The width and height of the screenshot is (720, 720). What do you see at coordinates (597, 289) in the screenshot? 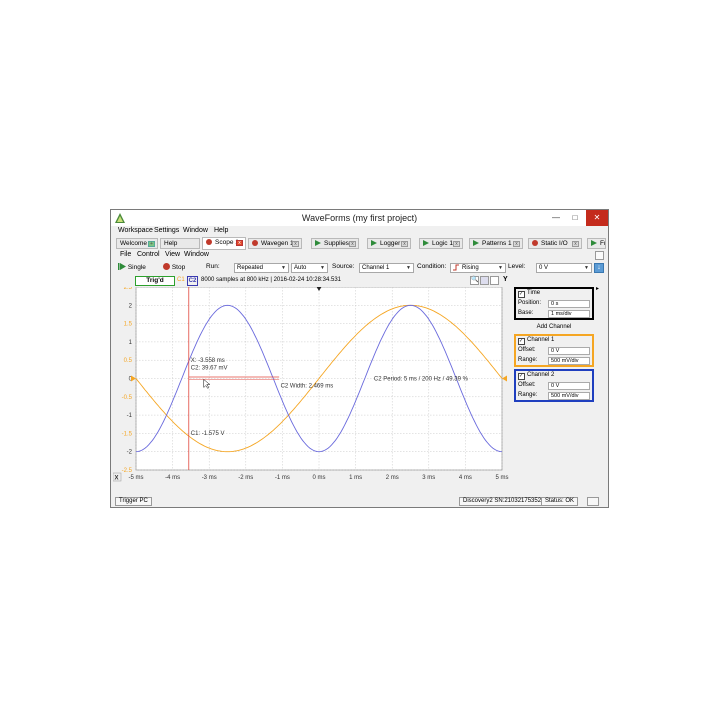
I see `collapse-panel-icon: ▸` at bounding box center [597, 289].